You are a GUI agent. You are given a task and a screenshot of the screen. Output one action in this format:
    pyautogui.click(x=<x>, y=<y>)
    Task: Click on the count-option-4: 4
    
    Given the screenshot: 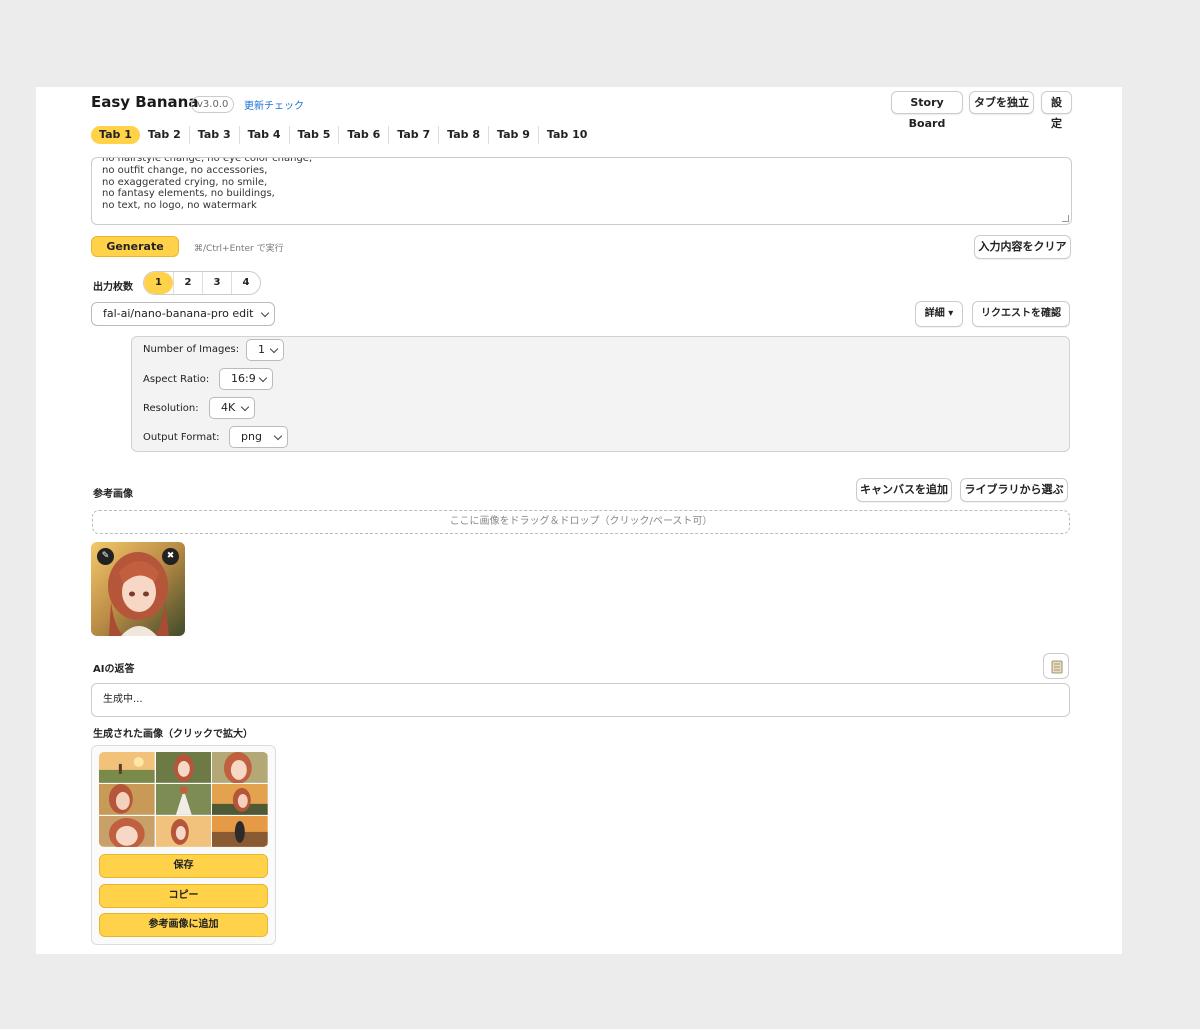 What is the action you would take?
    pyautogui.click(x=245, y=283)
    